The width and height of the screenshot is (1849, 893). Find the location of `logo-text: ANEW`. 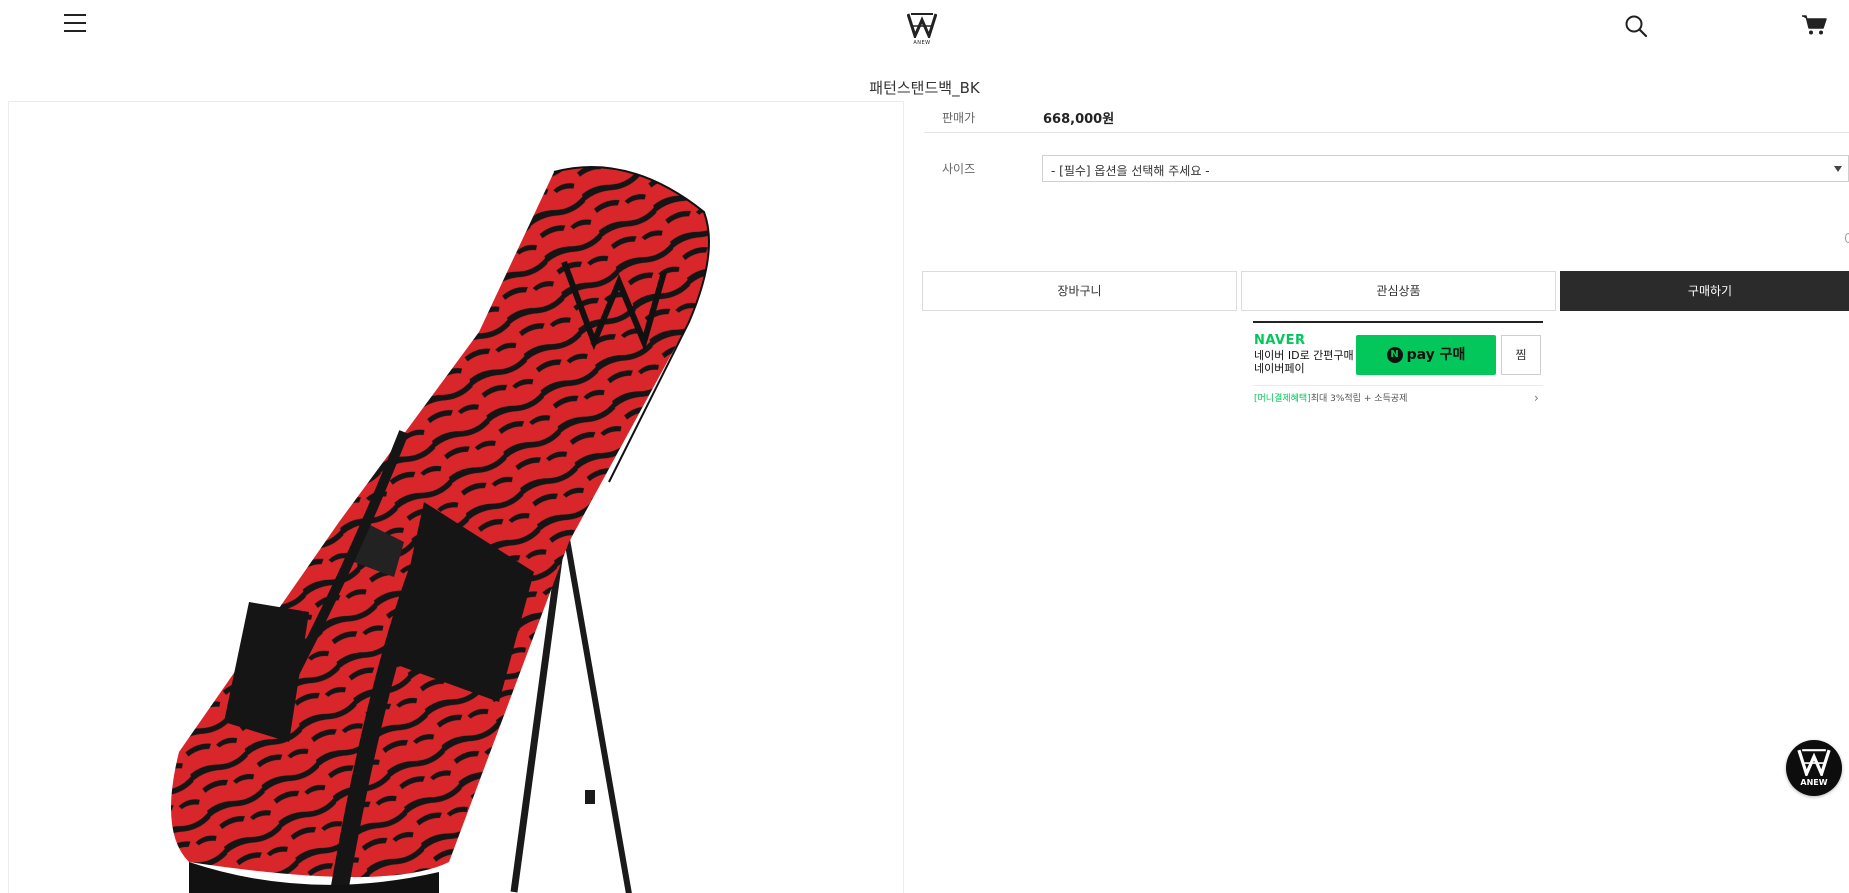

logo-text: ANEW is located at coordinates (922, 43).